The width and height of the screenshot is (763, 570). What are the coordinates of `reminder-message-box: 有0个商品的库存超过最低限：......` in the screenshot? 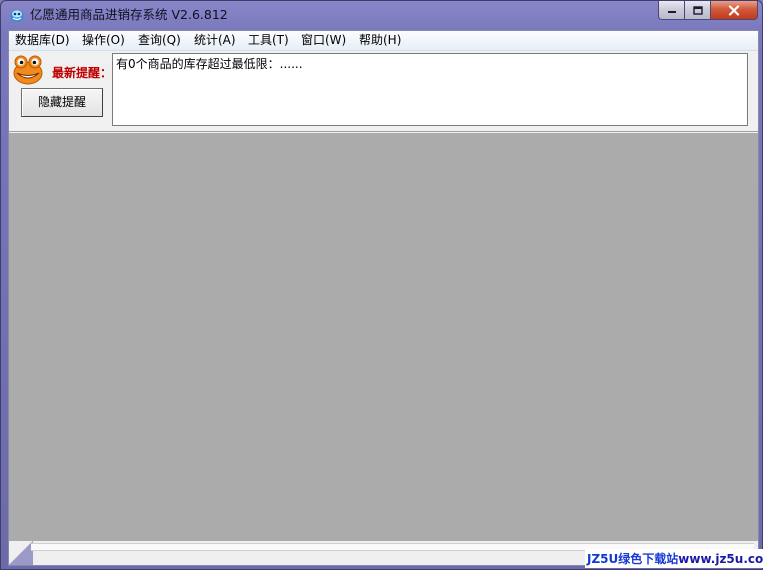 It's located at (430, 89).